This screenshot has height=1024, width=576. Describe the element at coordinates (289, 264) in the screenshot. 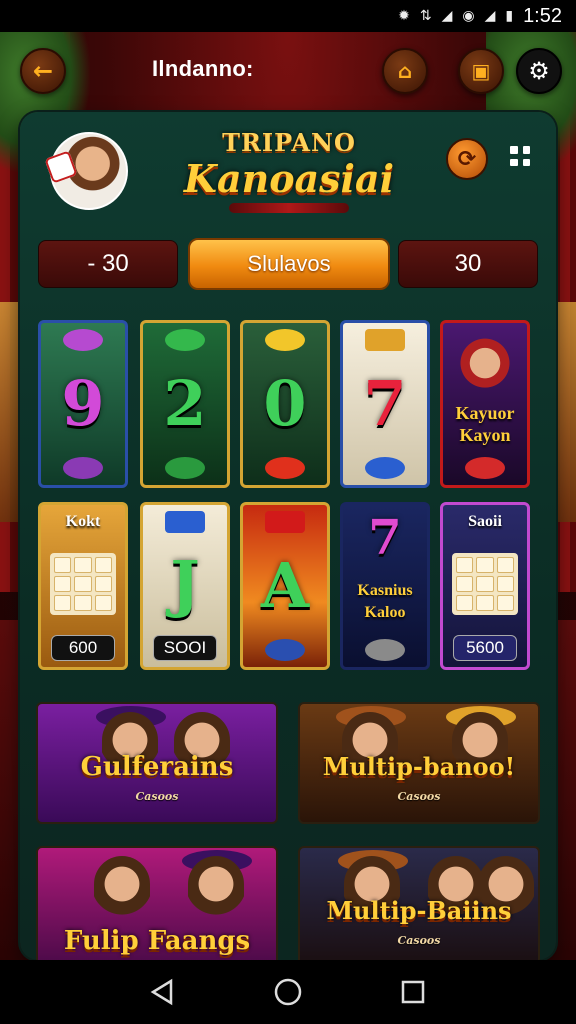

I see `spin-button: Slulavos` at that location.